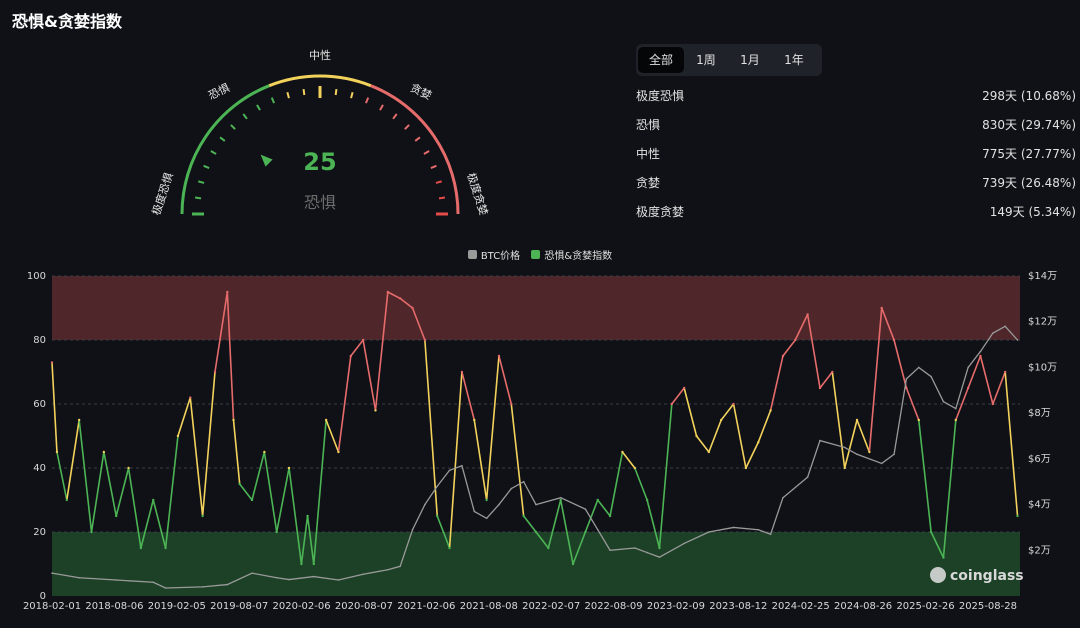 The image size is (1080, 628). What do you see at coordinates (52, 606) in the screenshot?
I see `x-tick-label: 2018-02-01` at bounding box center [52, 606].